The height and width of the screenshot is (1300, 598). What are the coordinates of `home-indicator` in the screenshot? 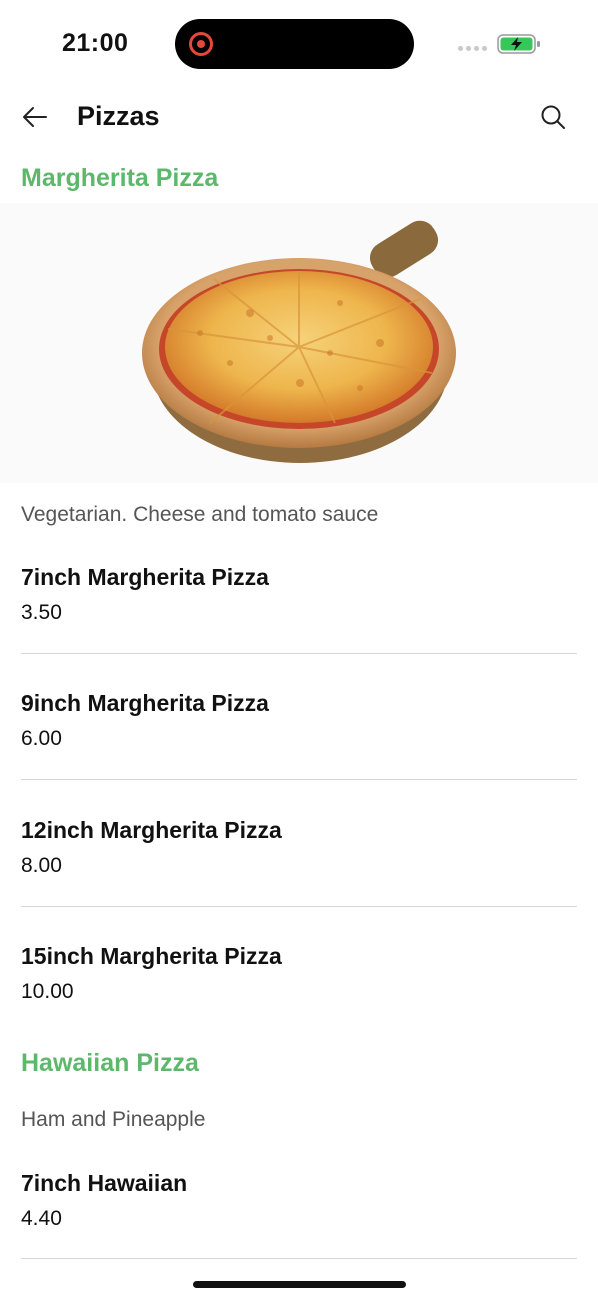 It's located at (299, 1284).